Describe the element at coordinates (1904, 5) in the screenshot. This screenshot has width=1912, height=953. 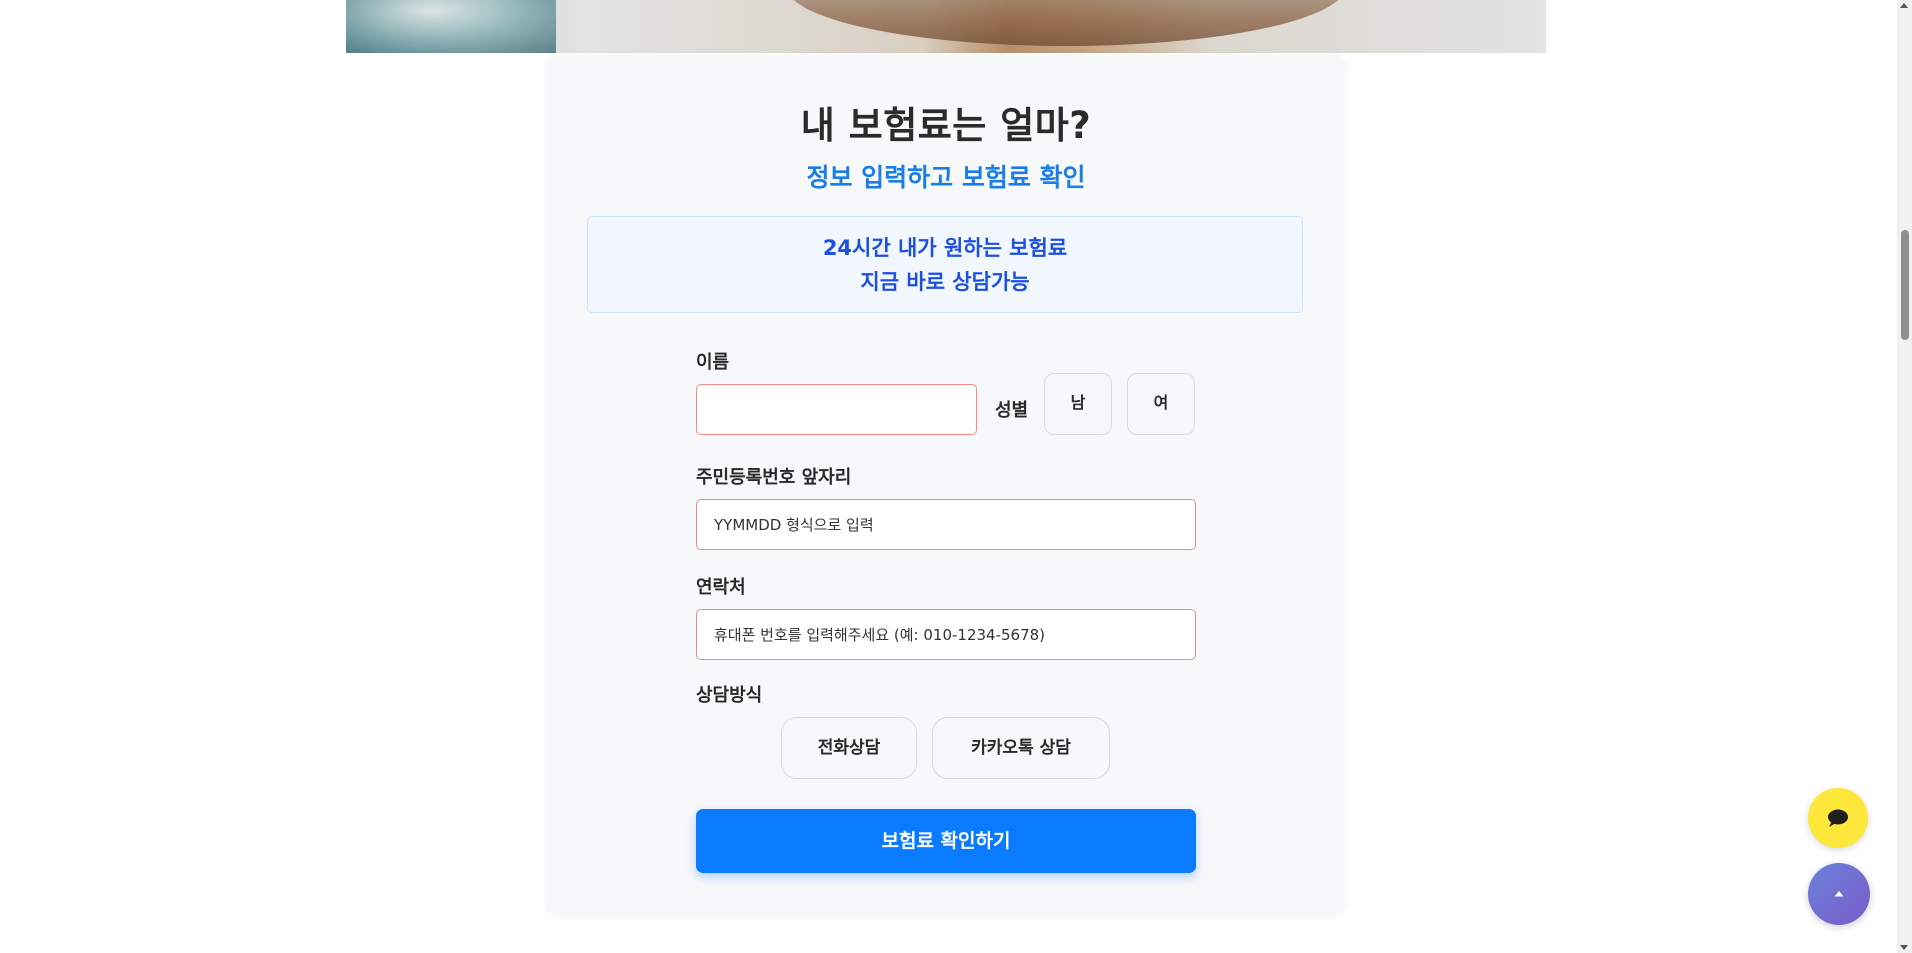
I see `scroll-up-arrow-icon` at that location.